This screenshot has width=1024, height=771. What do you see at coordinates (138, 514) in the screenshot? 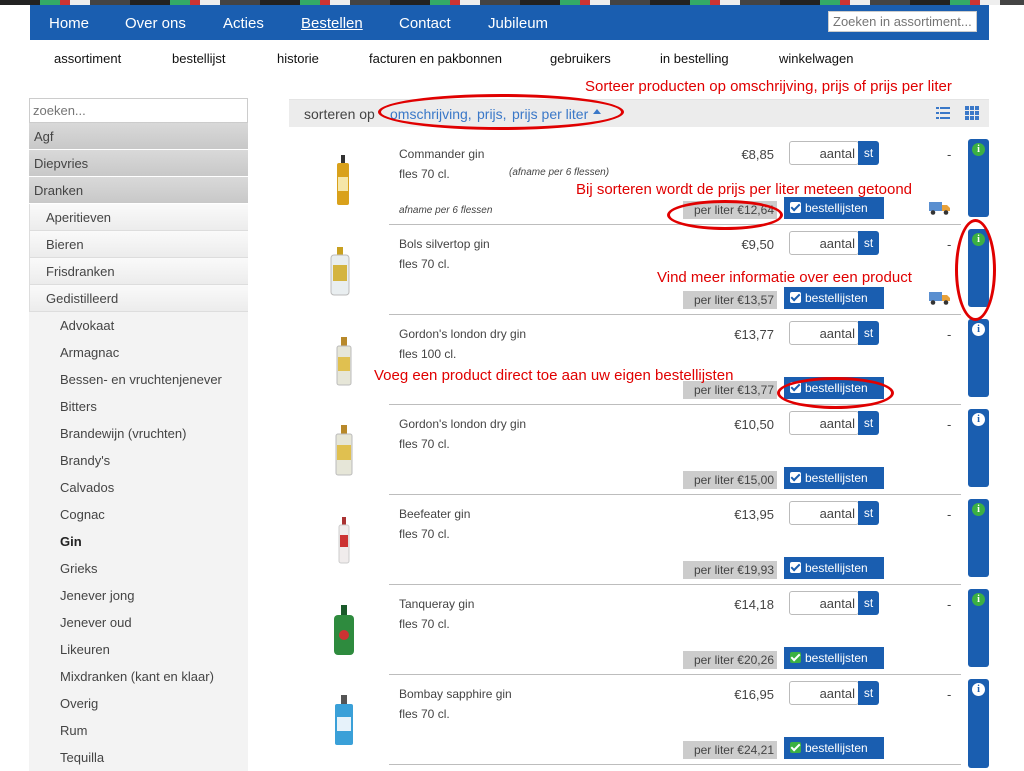
I see `subcategory-item: Cognac` at bounding box center [138, 514].